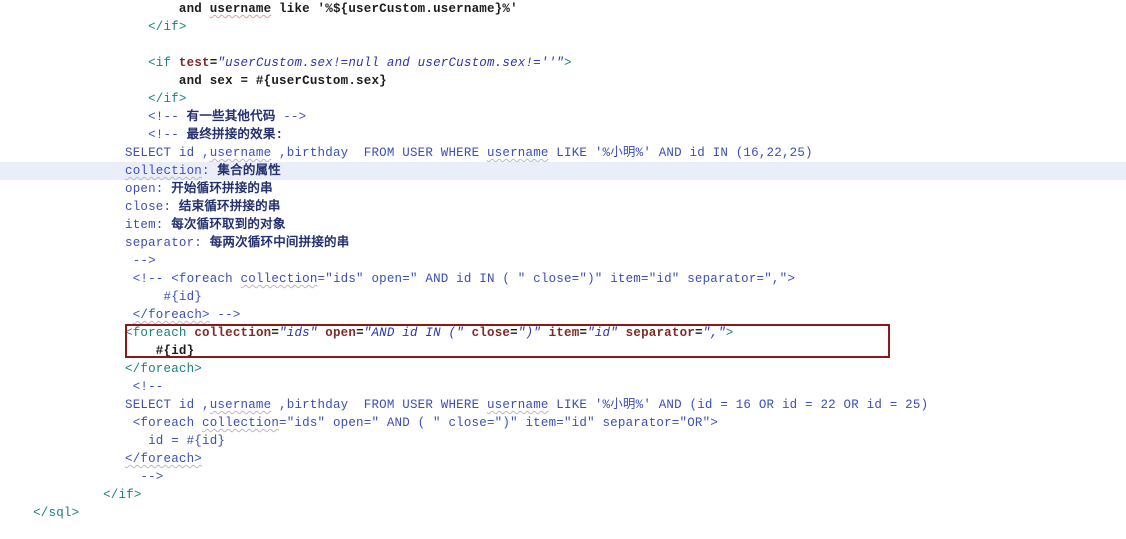 This screenshot has width=1126, height=539. Describe the element at coordinates (563, 297) in the screenshot. I see `code-line: #{id}` at that location.